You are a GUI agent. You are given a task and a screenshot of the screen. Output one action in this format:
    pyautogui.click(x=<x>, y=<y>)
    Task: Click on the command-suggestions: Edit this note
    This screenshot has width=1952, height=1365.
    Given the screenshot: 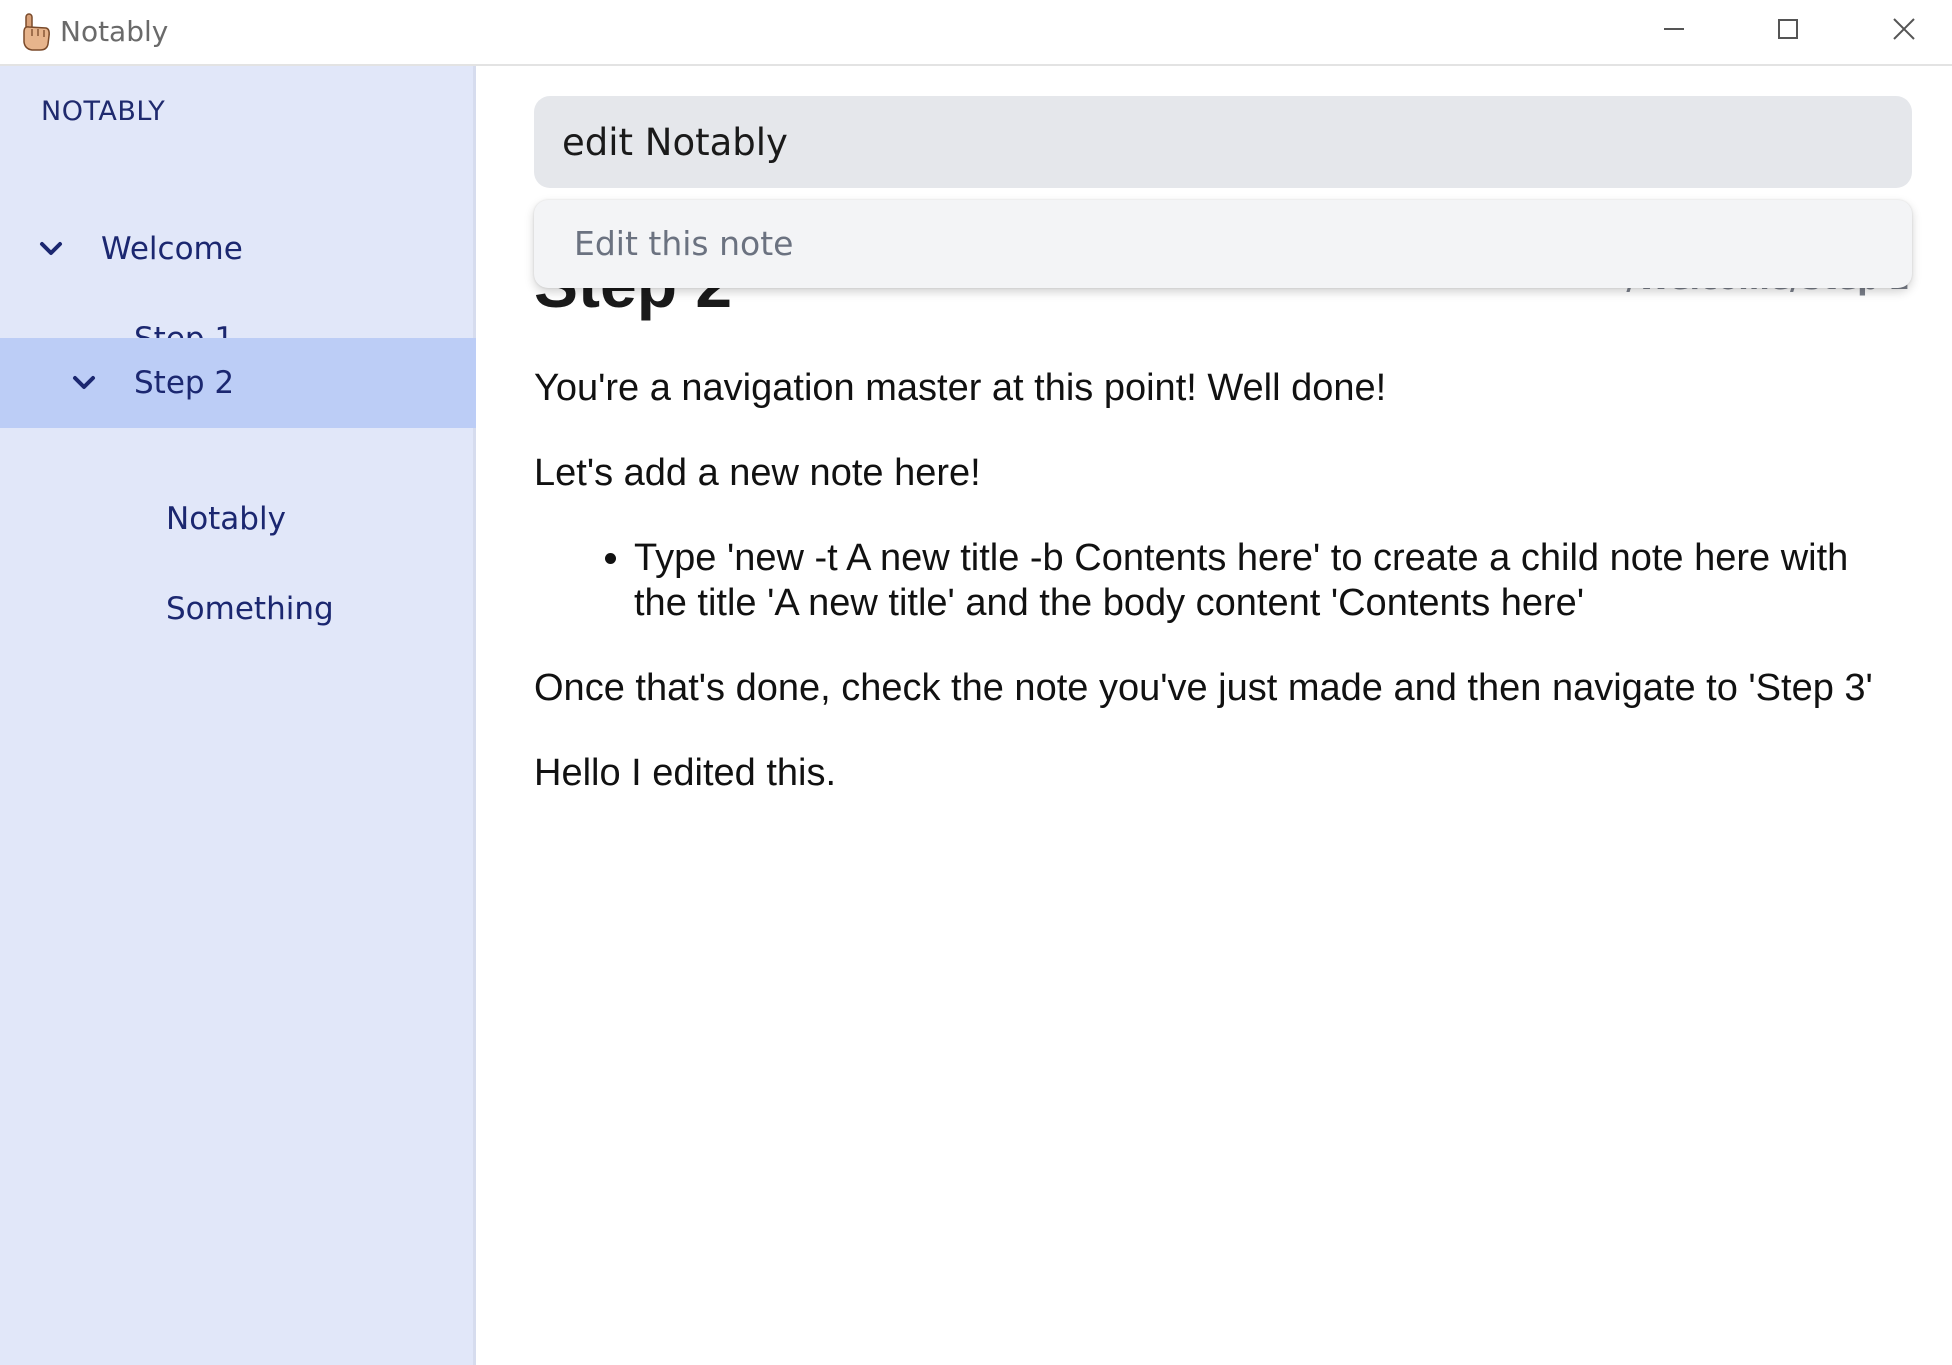 What is the action you would take?
    pyautogui.click(x=1223, y=244)
    